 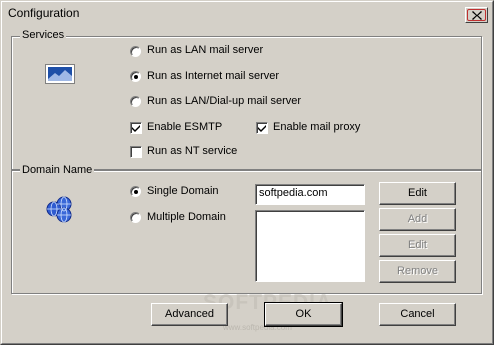 I want to click on edit-single-domain-button-label: Edit, so click(x=417, y=193).